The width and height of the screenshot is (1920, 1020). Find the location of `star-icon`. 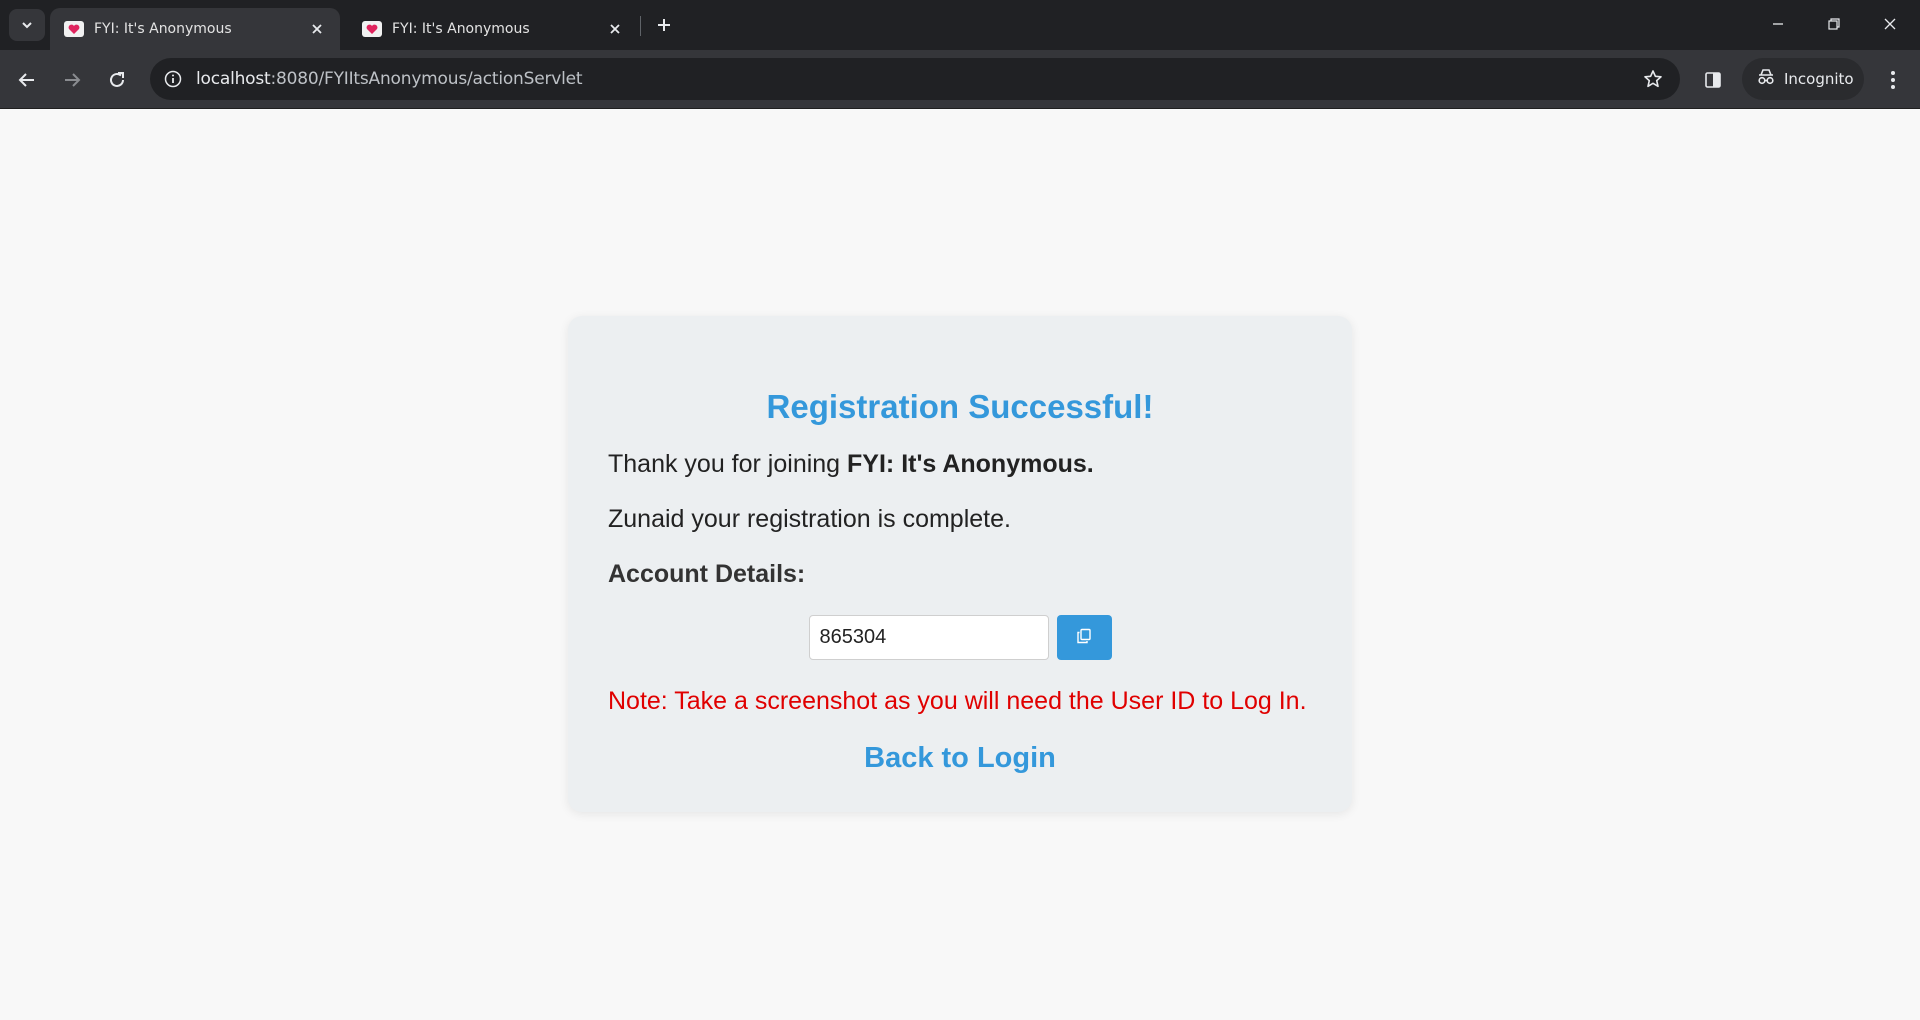

star-icon is located at coordinates (1653, 79).